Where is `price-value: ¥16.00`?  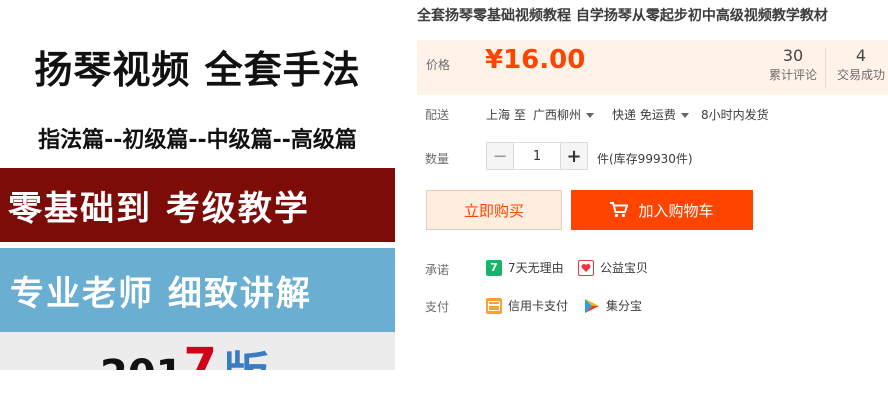
price-value: ¥16.00 is located at coordinates (535, 60).